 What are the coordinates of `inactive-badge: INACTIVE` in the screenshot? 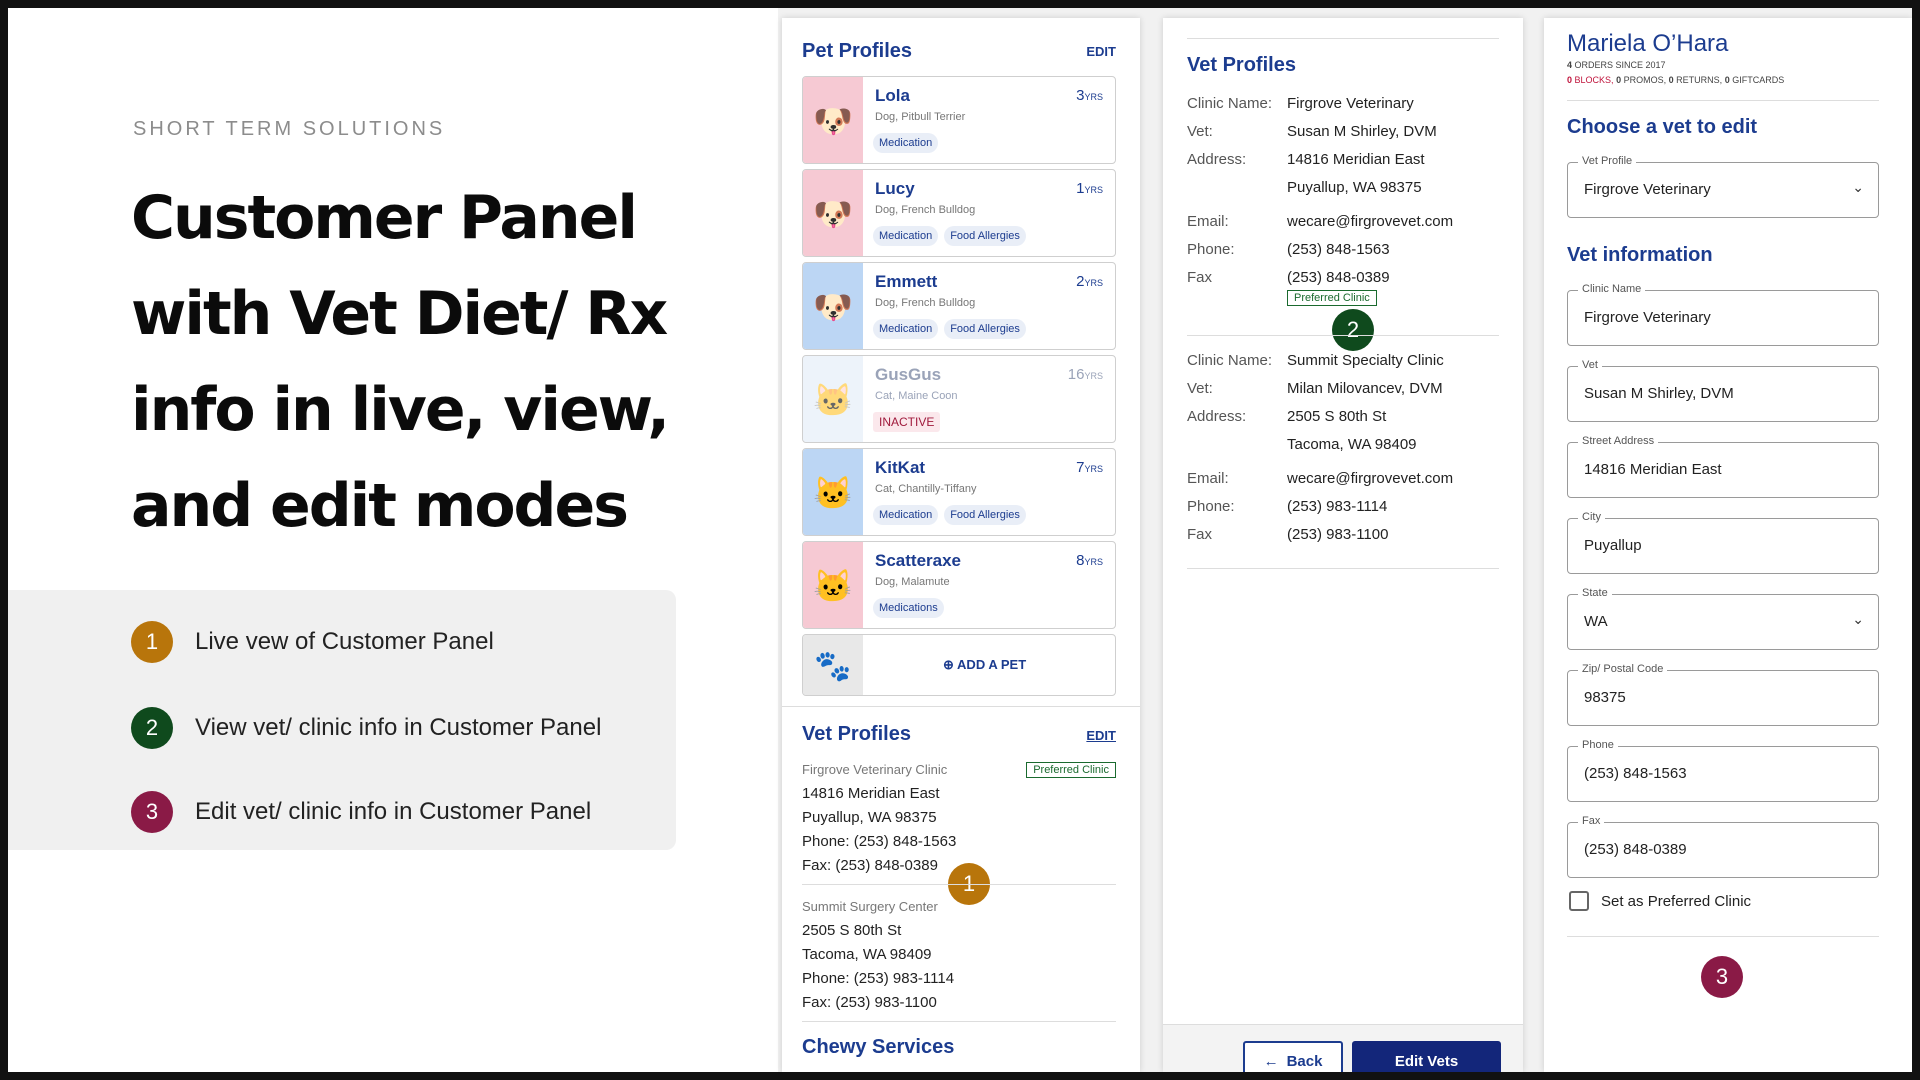 It's located at (907, 422).